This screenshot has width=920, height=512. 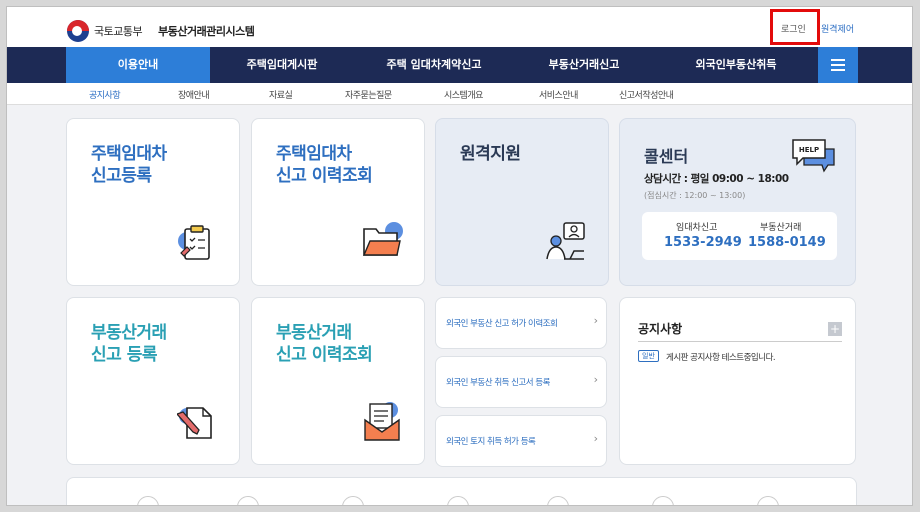 What do you see at coordinates (781, 228) in the screenshot?
I see `trade-label: 부동산거래` at bounding box center [781, 228].